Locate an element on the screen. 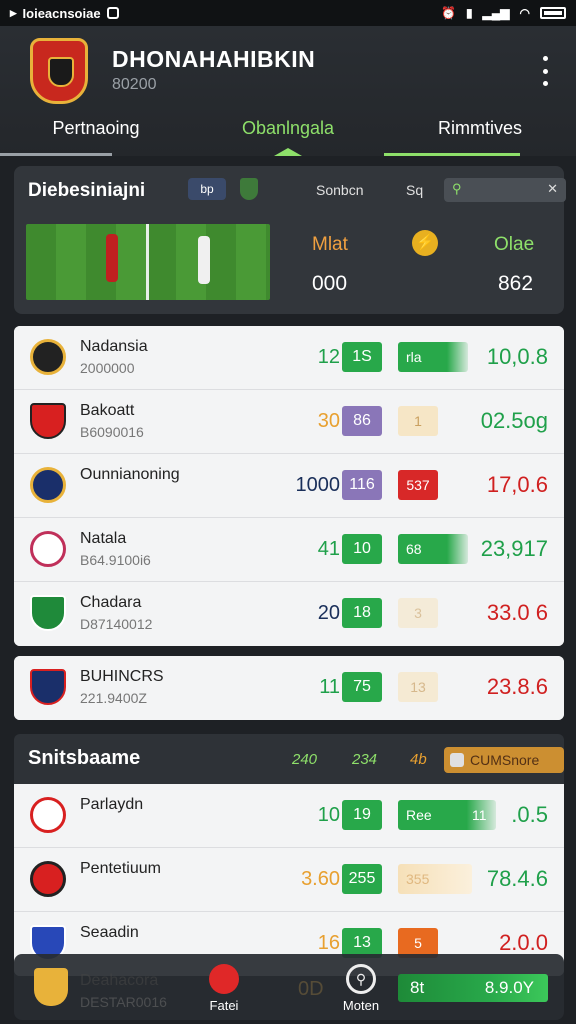 The height and width of the screenshot is (1024, 576). bottom-team-num: 0D is located at coordinates (311, 989).